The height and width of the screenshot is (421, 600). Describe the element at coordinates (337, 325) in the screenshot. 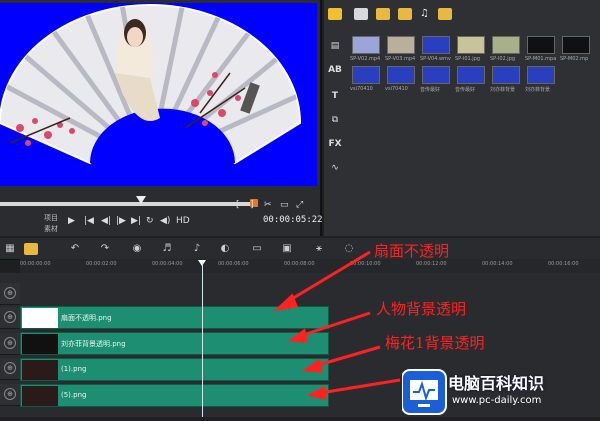

I see `annotation-arrows` at that location.